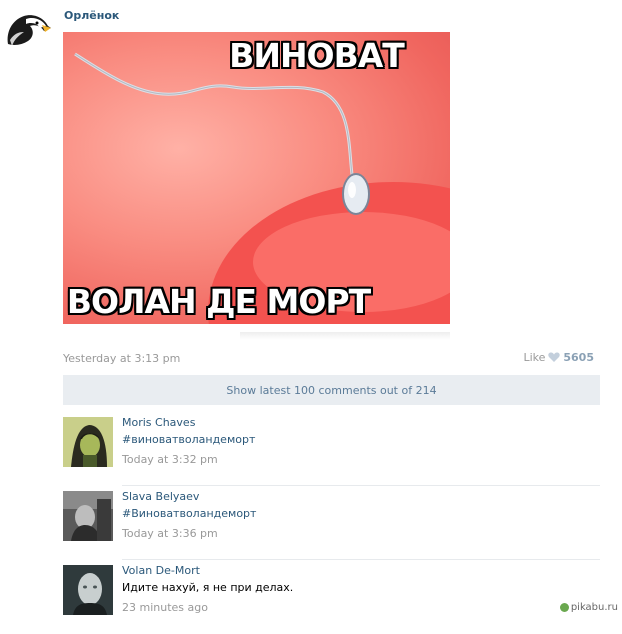 The width and height of the screenshot is (622, 634). Describe the element at coordinates (121, 358) in the screenshot. I see `post-timestamp: Yesterday at 3:13 pm` at that location.